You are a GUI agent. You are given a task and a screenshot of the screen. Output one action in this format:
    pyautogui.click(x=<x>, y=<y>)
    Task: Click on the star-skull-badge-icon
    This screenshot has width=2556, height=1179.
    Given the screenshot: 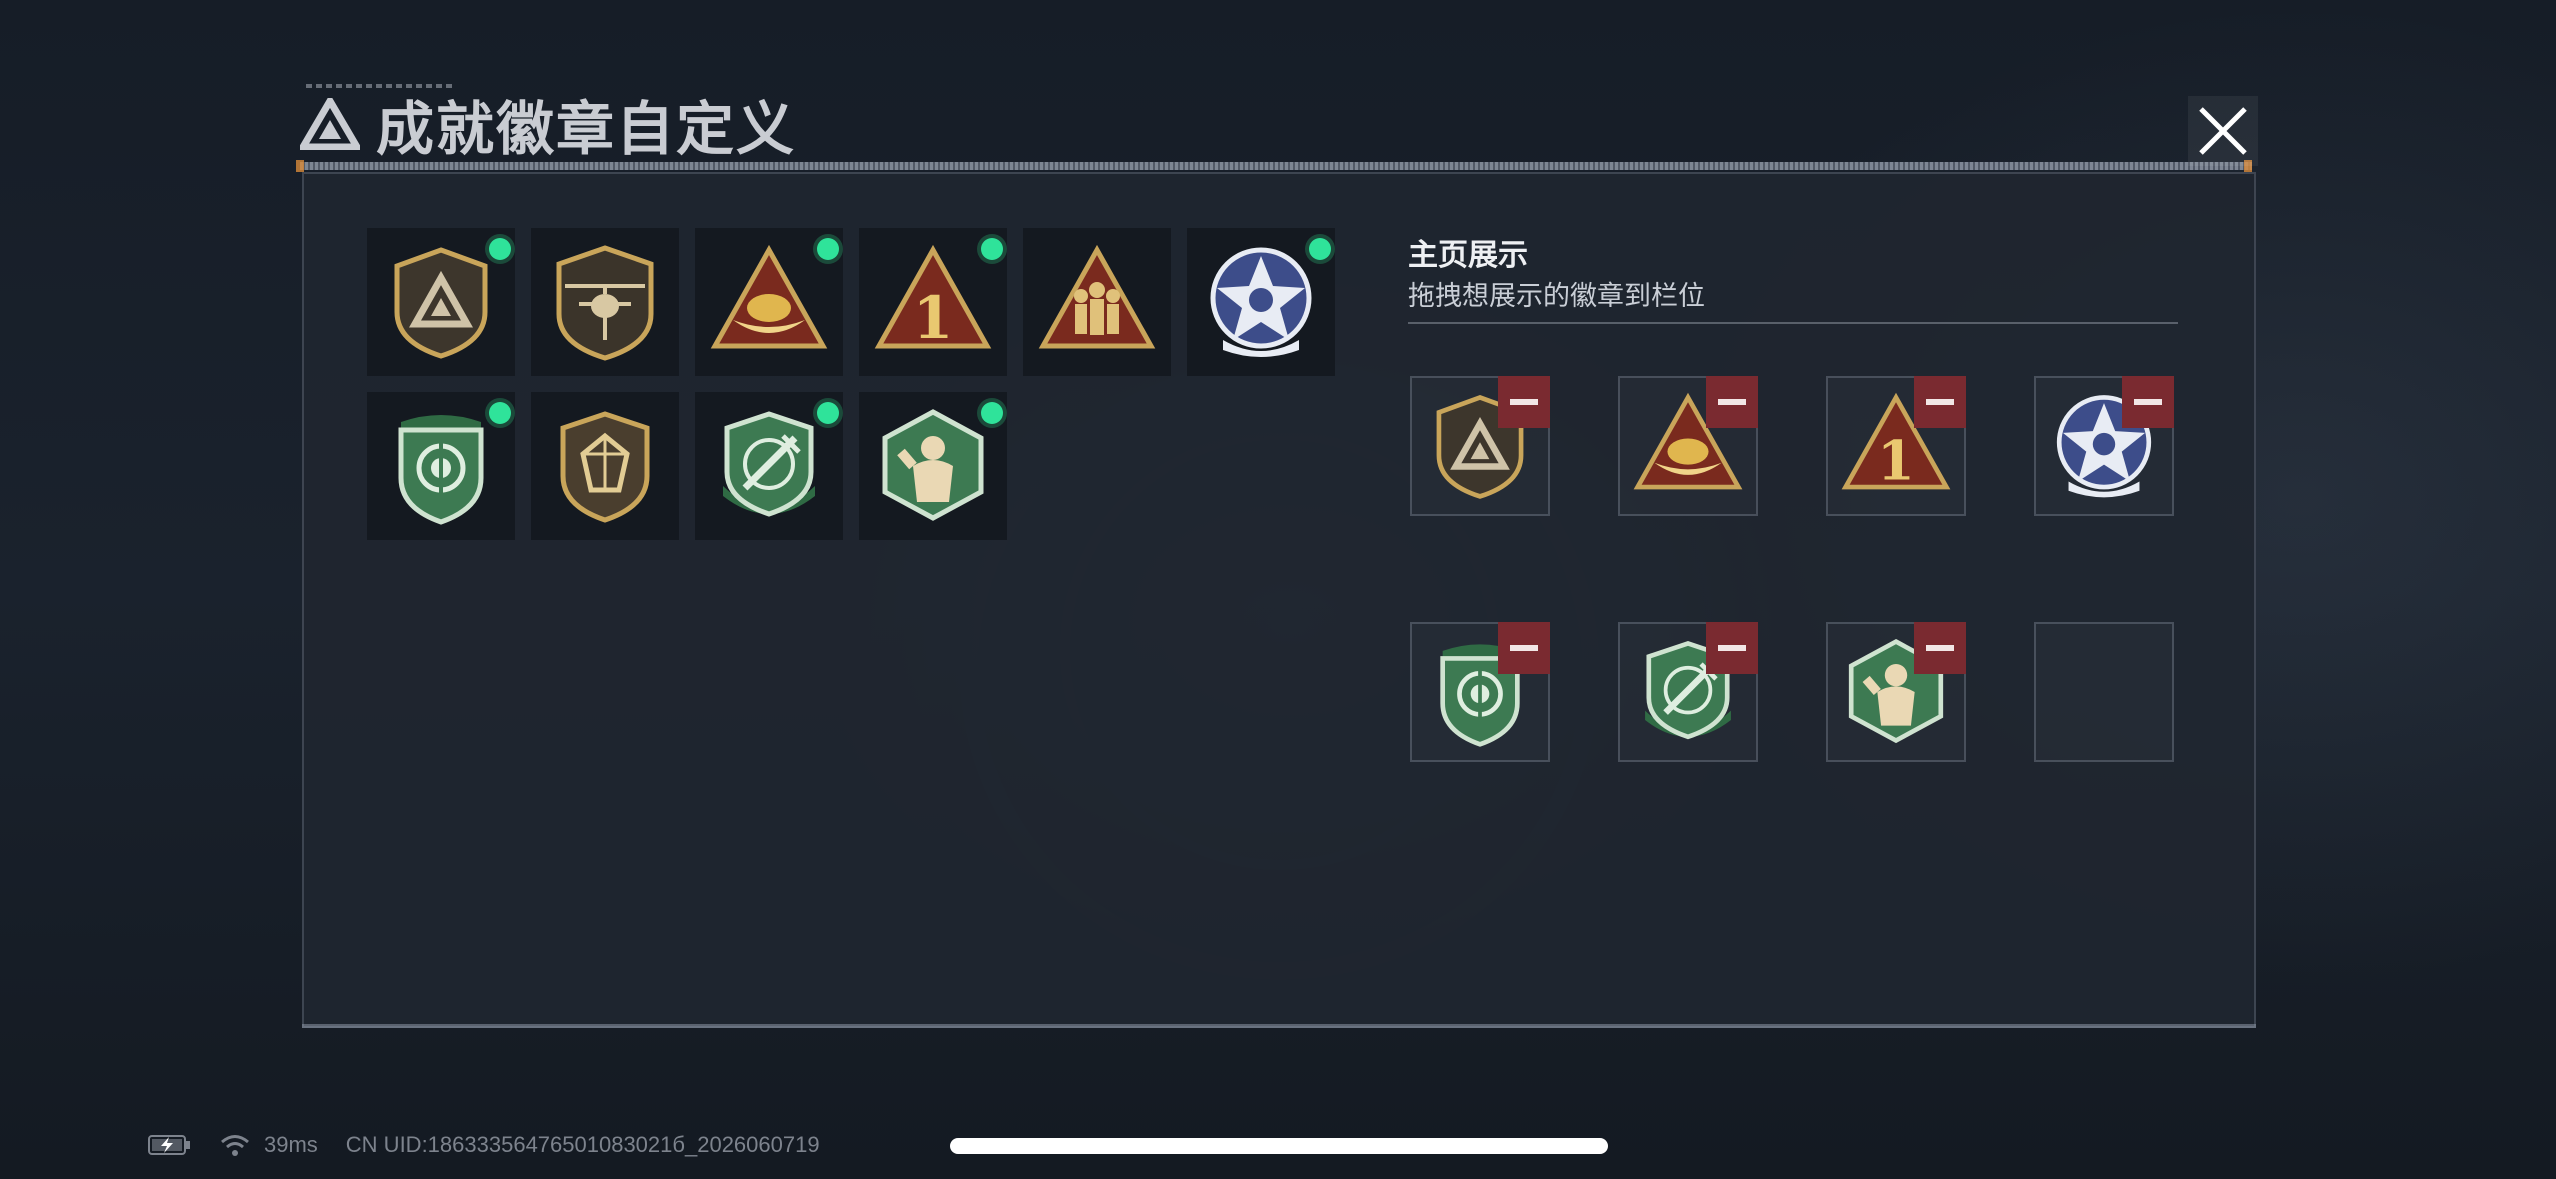 What is the action you would take?
    pyautogui.click(x=1261, y=302)
    